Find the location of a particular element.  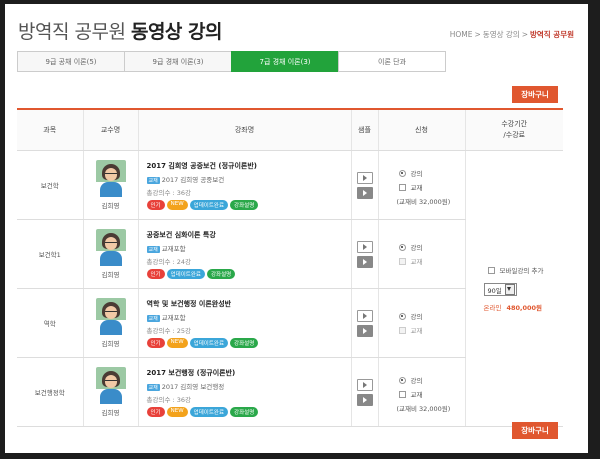

header-apply: 신청 is located at coordinates (422, 130).